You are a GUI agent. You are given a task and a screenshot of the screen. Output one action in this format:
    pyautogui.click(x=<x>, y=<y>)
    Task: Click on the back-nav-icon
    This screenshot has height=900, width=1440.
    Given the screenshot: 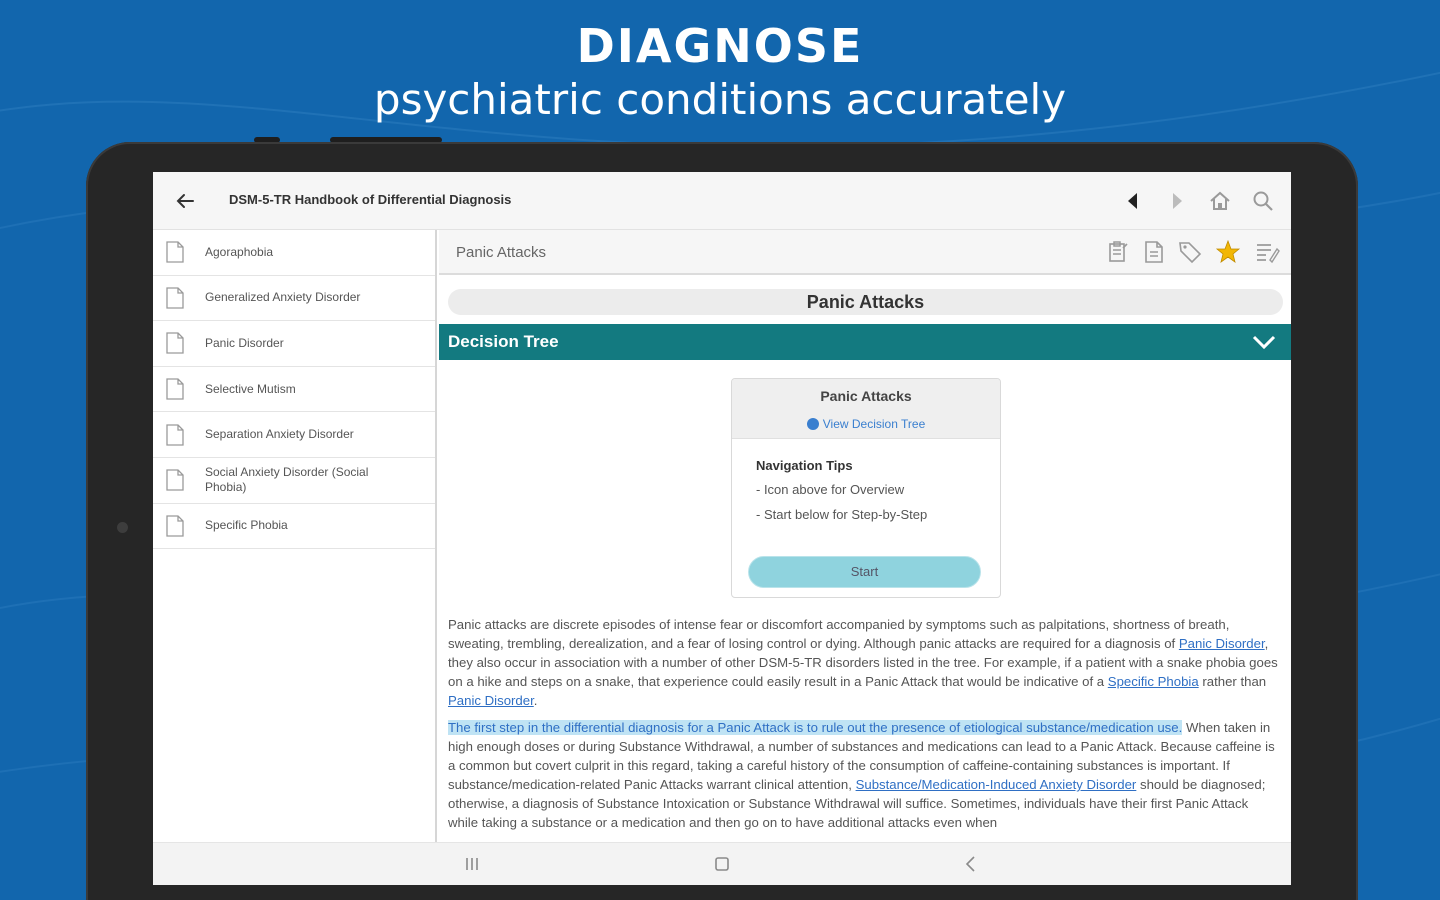 What is the action you would take?
    pyautogui.click(x=971, y=864)
    